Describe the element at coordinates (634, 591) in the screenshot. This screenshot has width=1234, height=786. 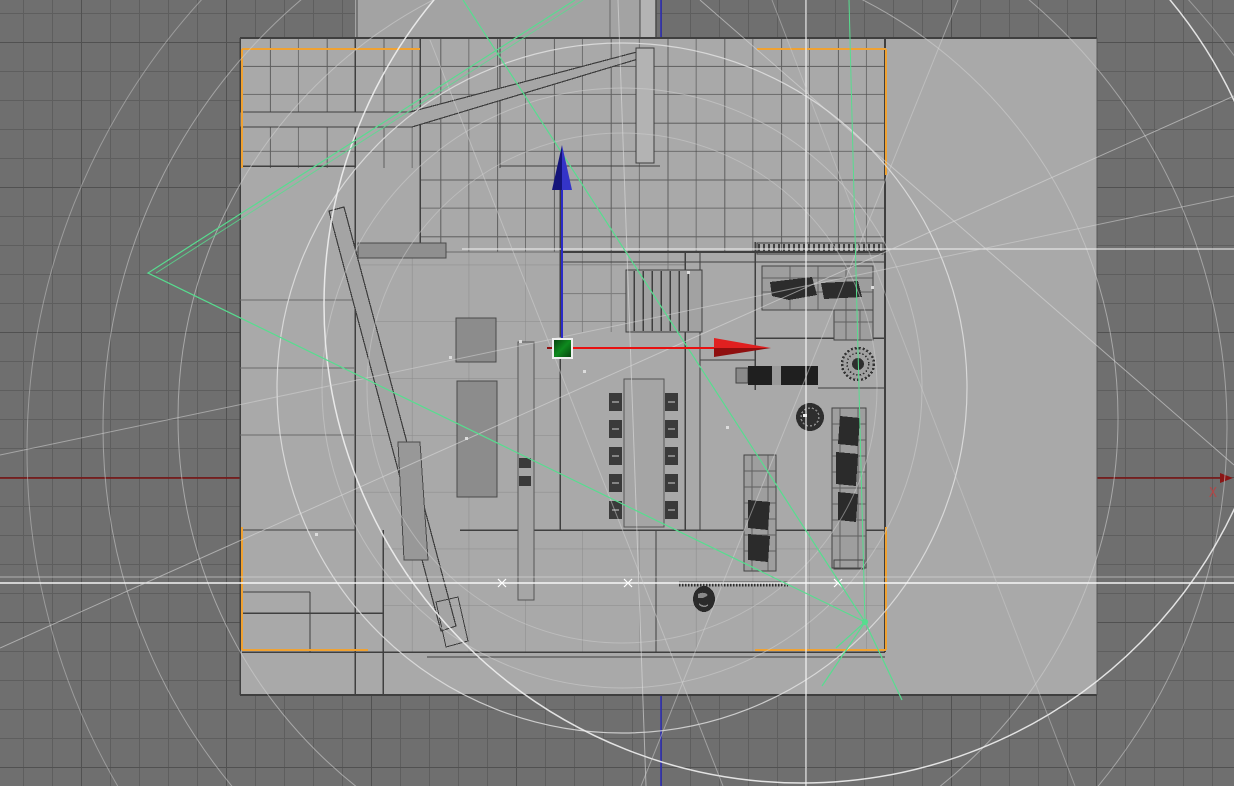
I see `floor-tiles` at that location.